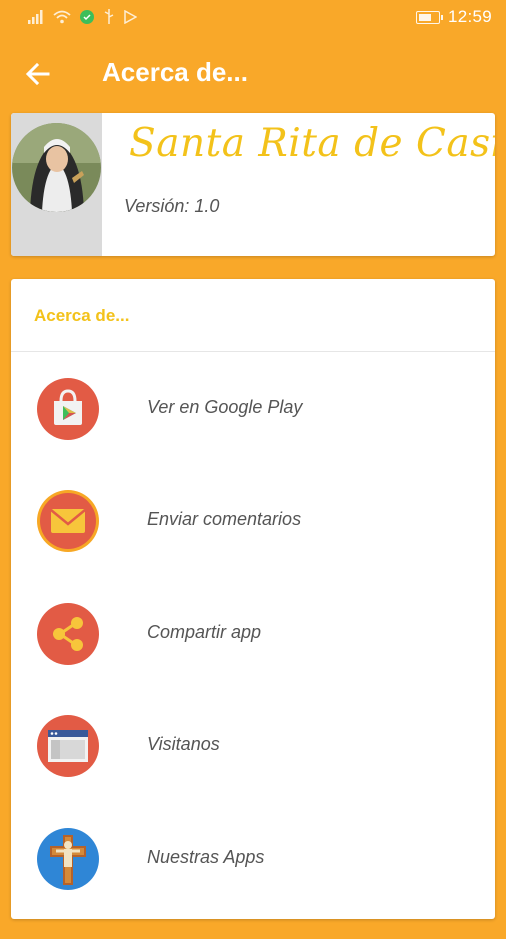  Describe the element at coordinates (206, 857) in the screenshot. I see `menu-item-label: Nuestras Apps` at that location.